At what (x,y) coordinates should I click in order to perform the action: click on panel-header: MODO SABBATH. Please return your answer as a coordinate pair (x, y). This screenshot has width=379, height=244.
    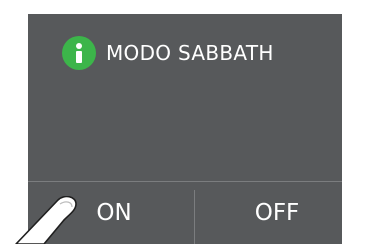
    Looking at the image, I should click on (168, 53).